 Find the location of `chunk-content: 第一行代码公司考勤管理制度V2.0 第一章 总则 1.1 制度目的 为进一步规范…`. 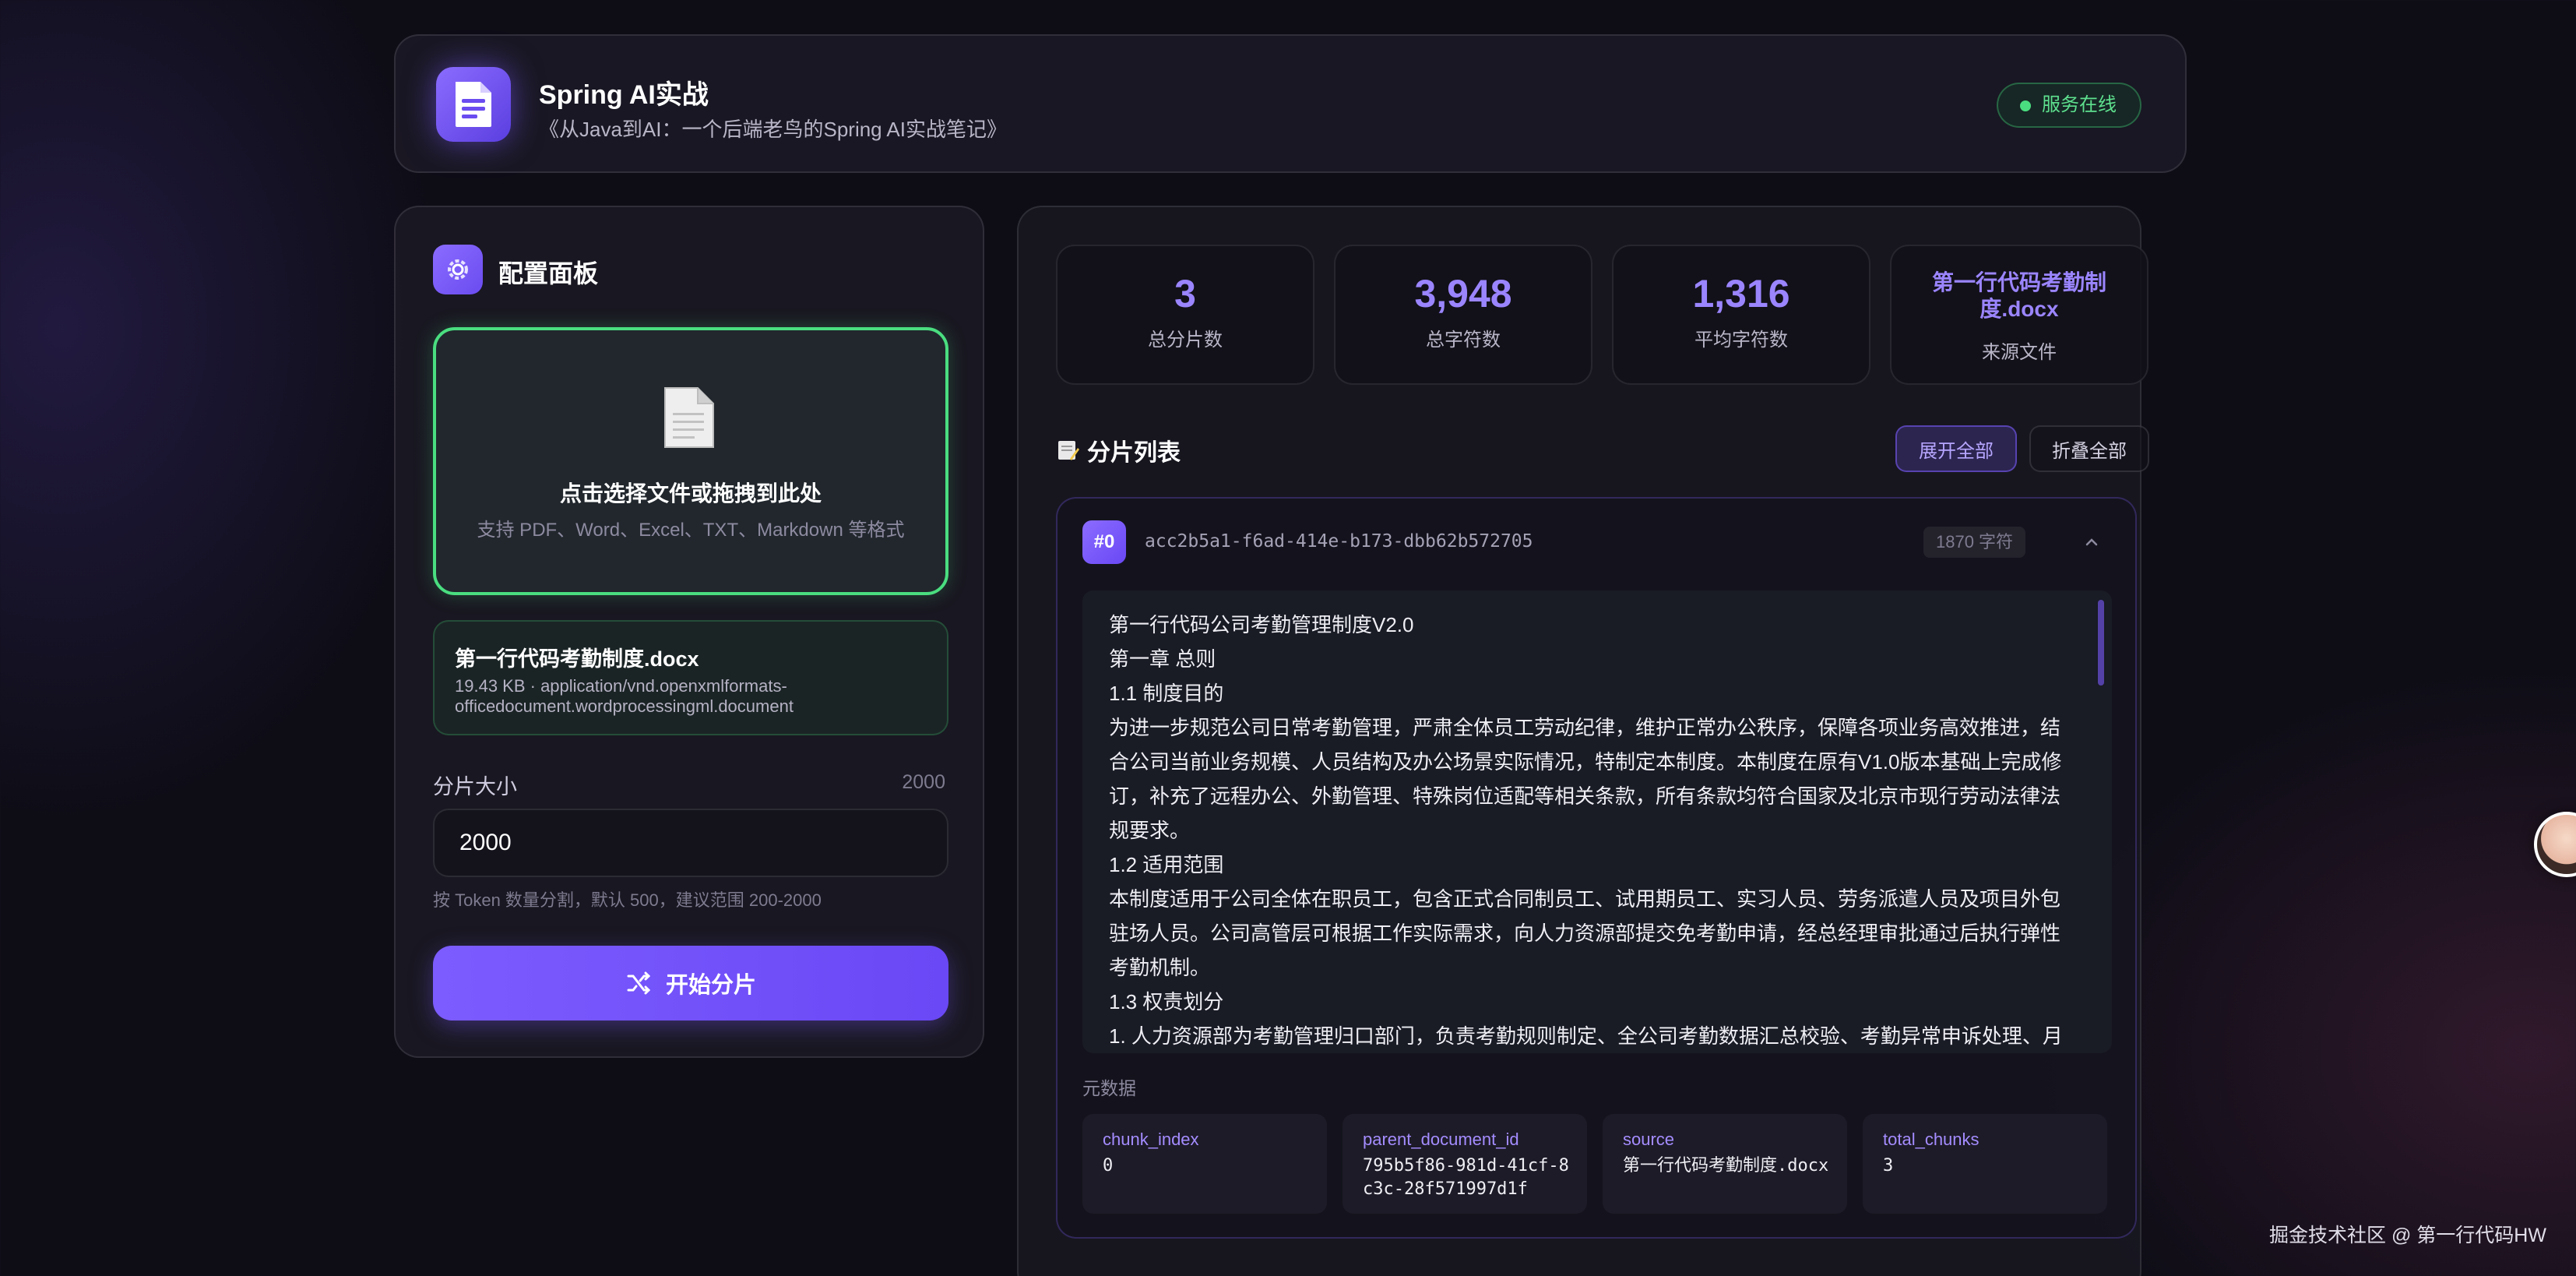

chunk-content: 第一行代码公司考勤管理制度V2.0 第一章 总则 1.1 制度目的 为进一步规范… is located at coordinates (1597, 822).